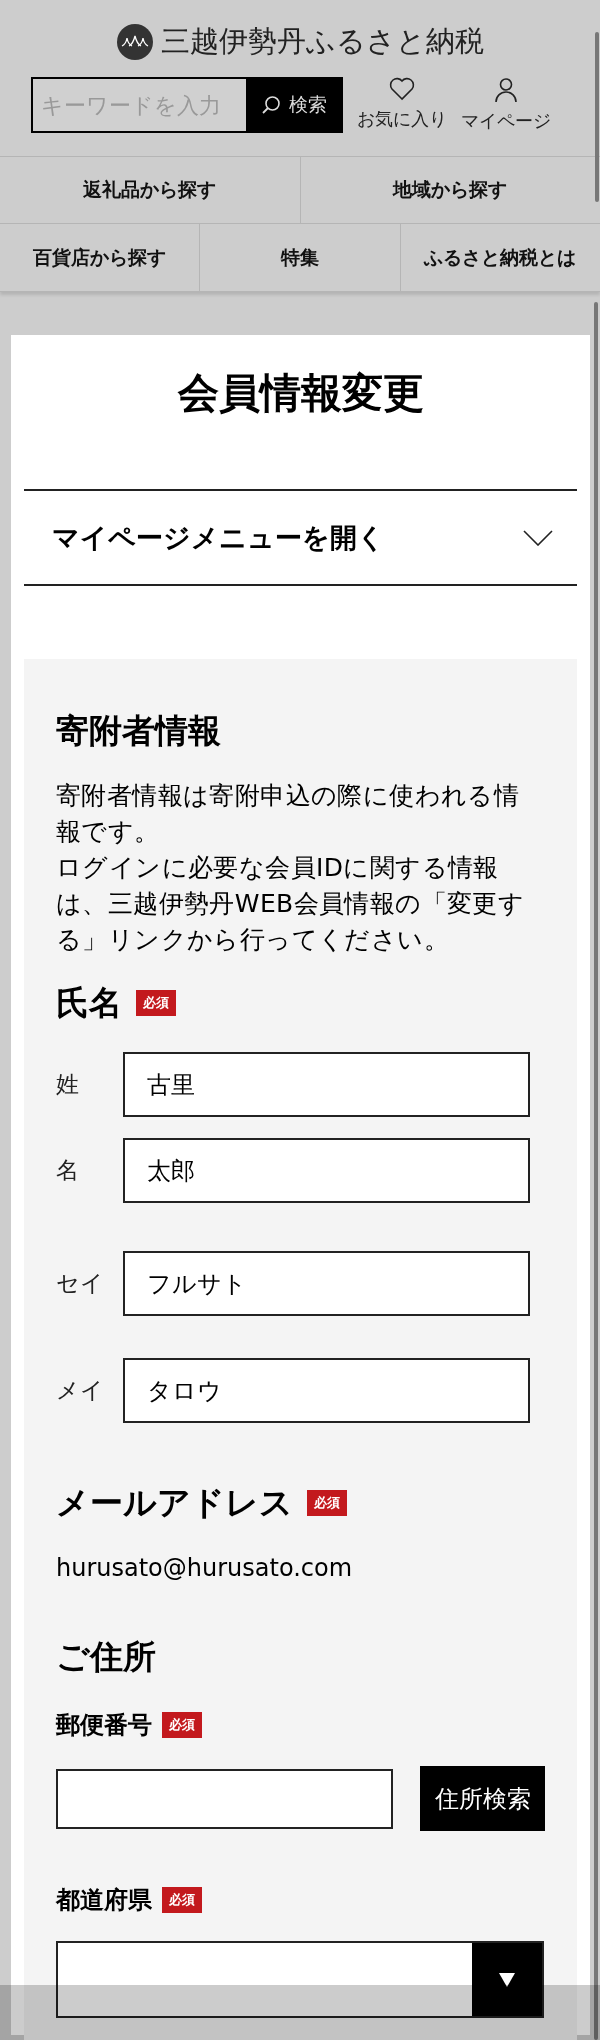 This screenshot has width=600, height=2040. I want to click on section-heading: 寄附者情報, so click(138, 731).